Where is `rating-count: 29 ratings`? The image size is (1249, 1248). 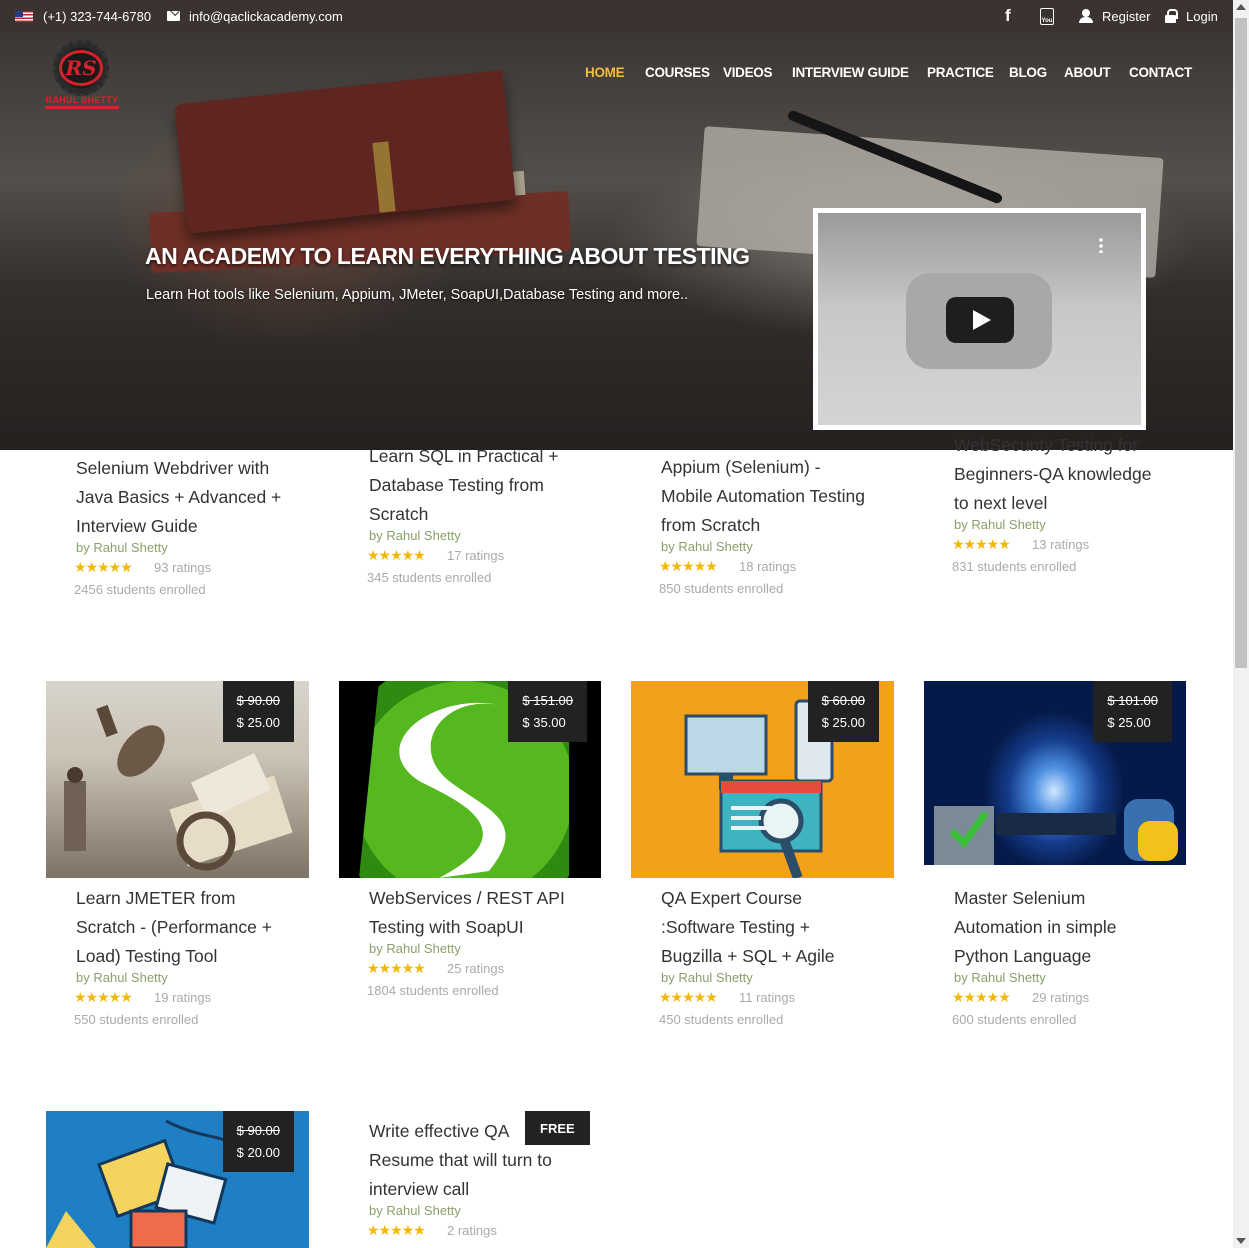 rating-count: 29 ratings is located at coordinates (1061, 997).